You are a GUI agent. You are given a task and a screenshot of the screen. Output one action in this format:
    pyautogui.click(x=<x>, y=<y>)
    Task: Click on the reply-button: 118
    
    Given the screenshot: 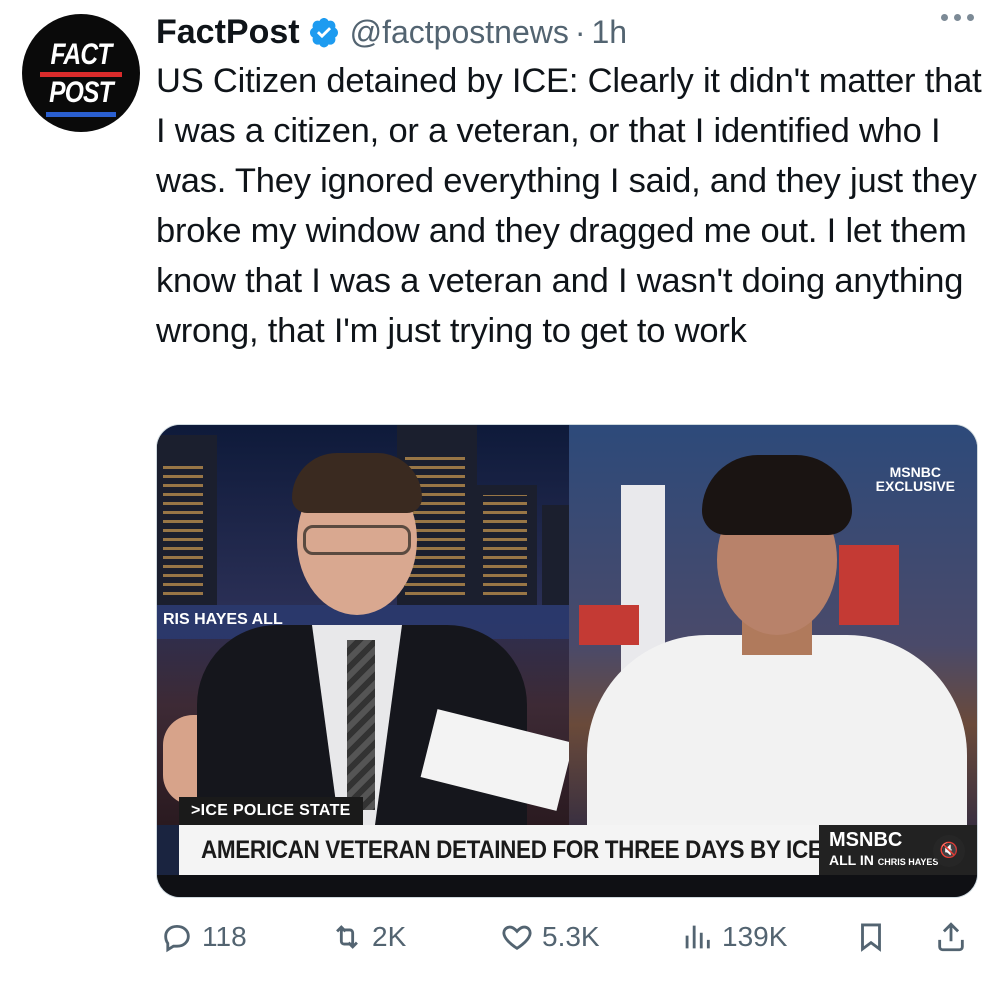 What is the action you would take?
    pyautogui.click(x=203, y=937)
    